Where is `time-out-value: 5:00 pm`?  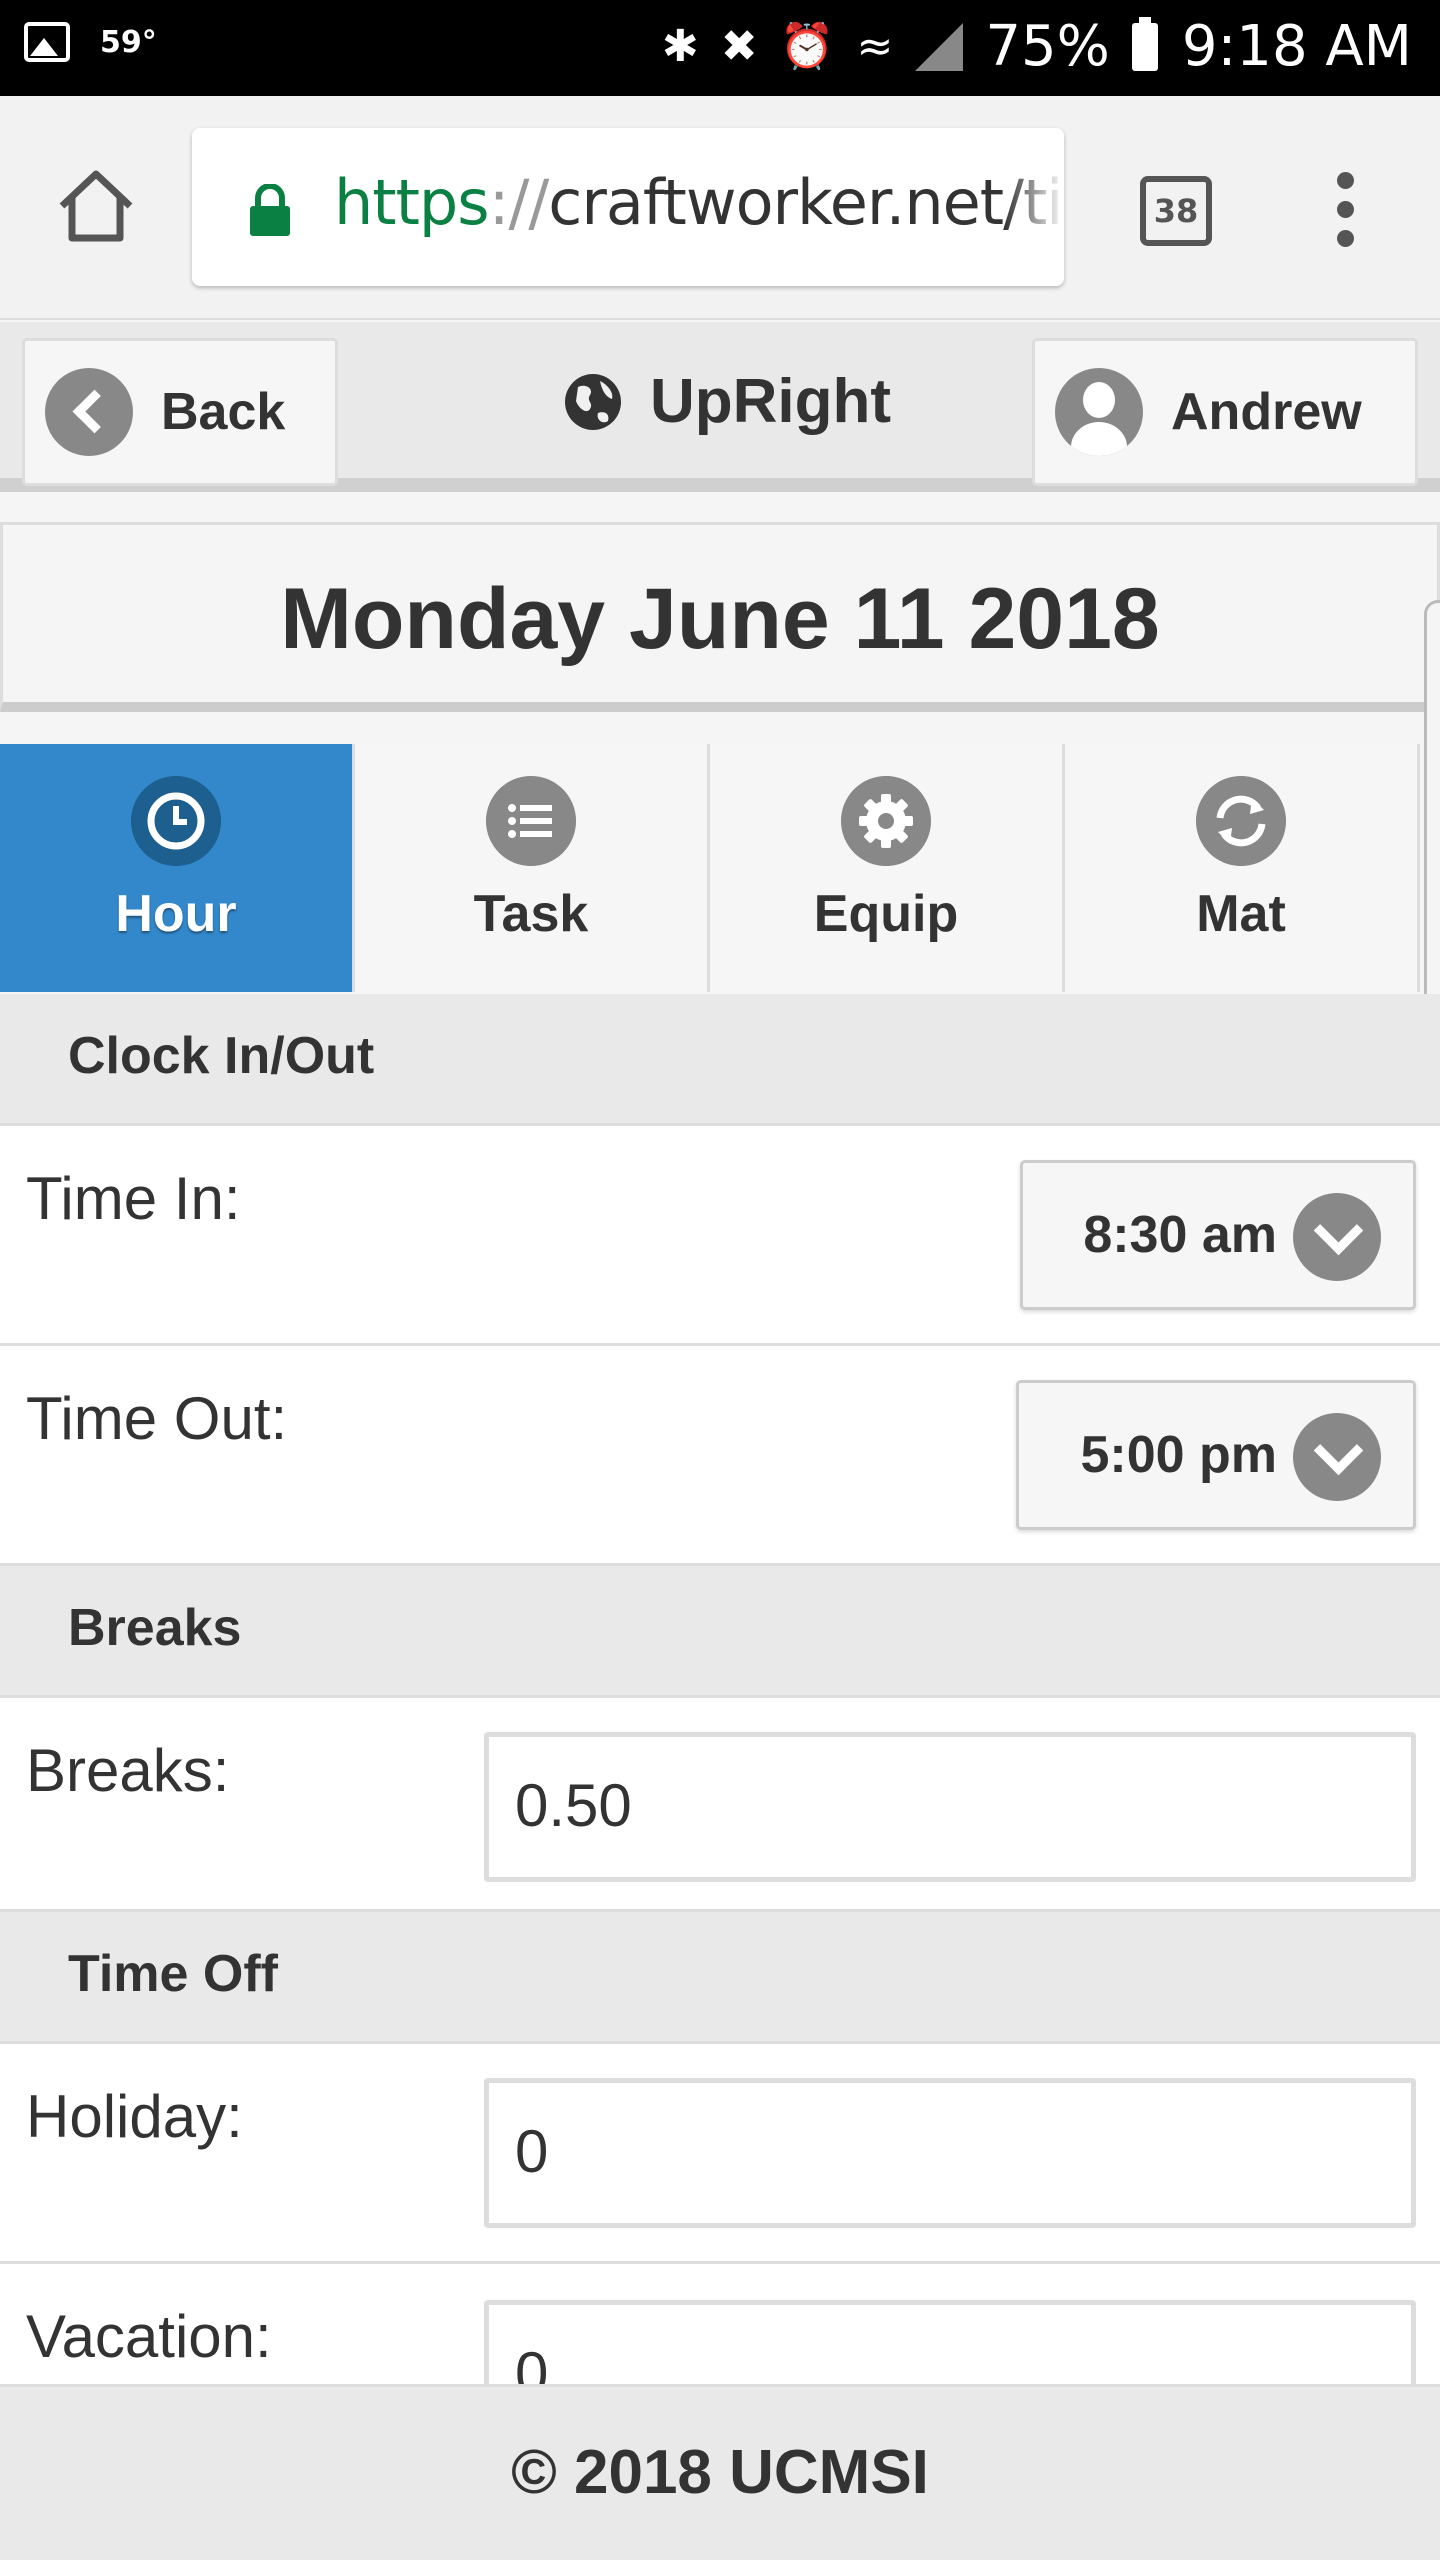
time-out-value: 5:00 pm is located at coordinates (1178, 1455).